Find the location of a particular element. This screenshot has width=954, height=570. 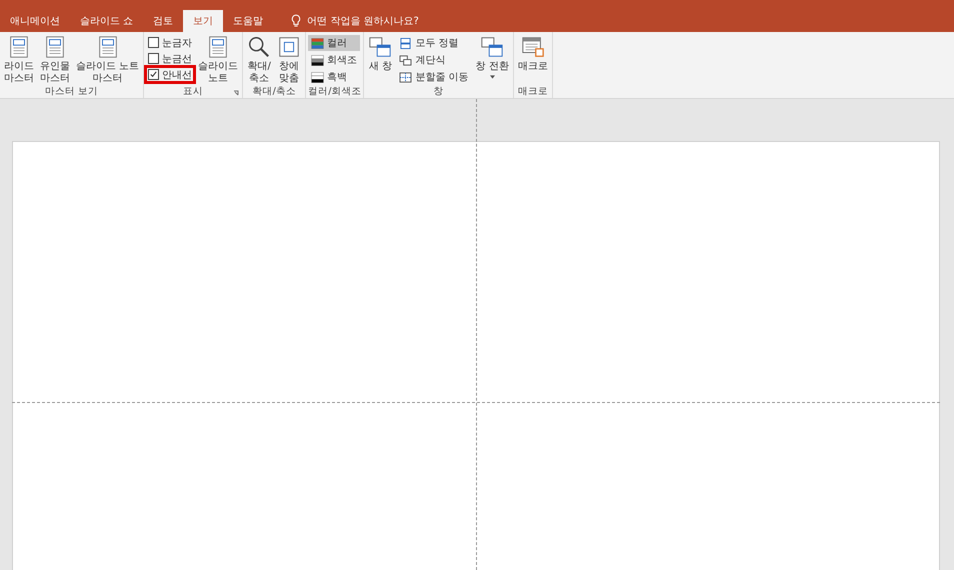

checkbox: 눈금자 is located at coordinates (170, 42).